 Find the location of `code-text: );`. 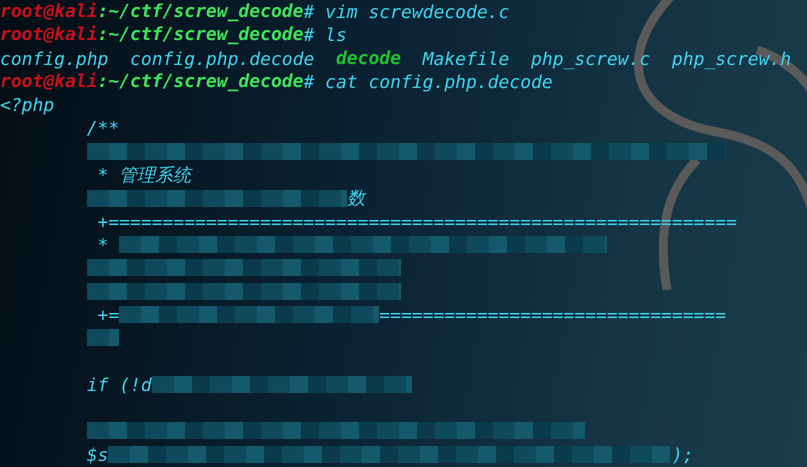

code-text: ); is located at coordinates (683, 454).